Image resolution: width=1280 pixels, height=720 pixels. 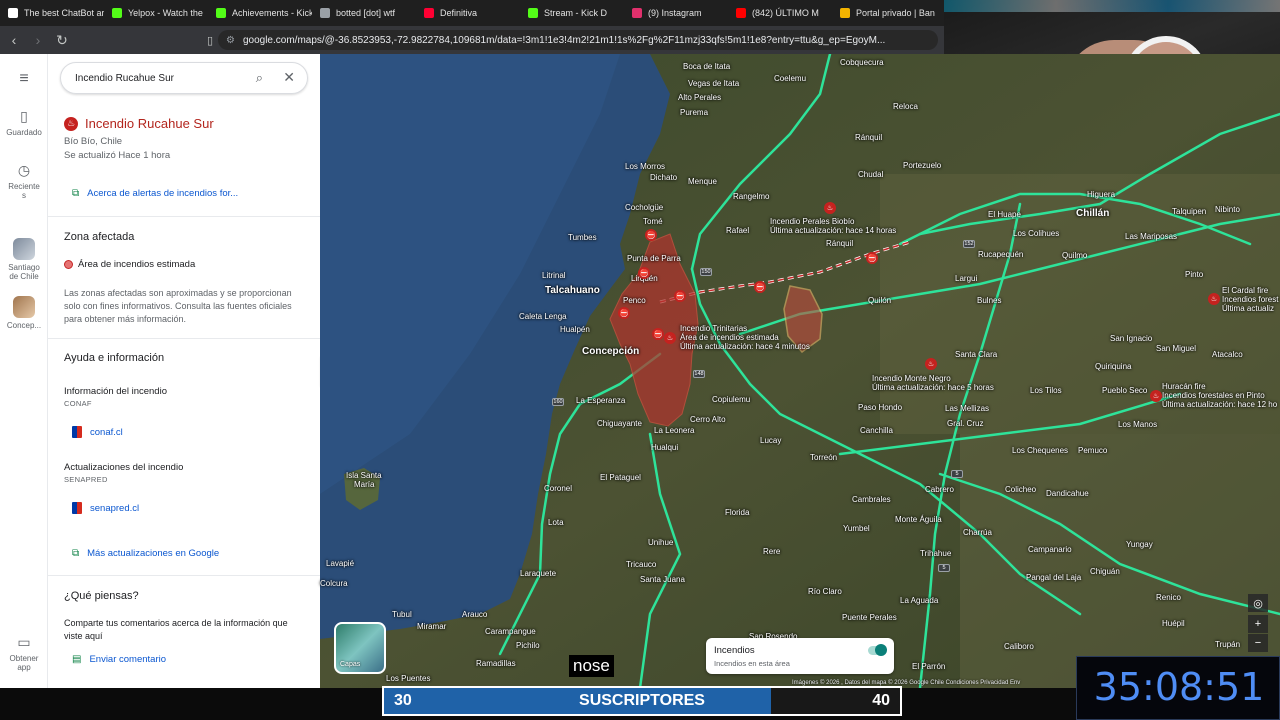 What do you see at coordinates (1219, 404) in the screenshot?
I see `fire-detail-label: Última actualización: hace 12 ho` at bounding box center [1219, 404].